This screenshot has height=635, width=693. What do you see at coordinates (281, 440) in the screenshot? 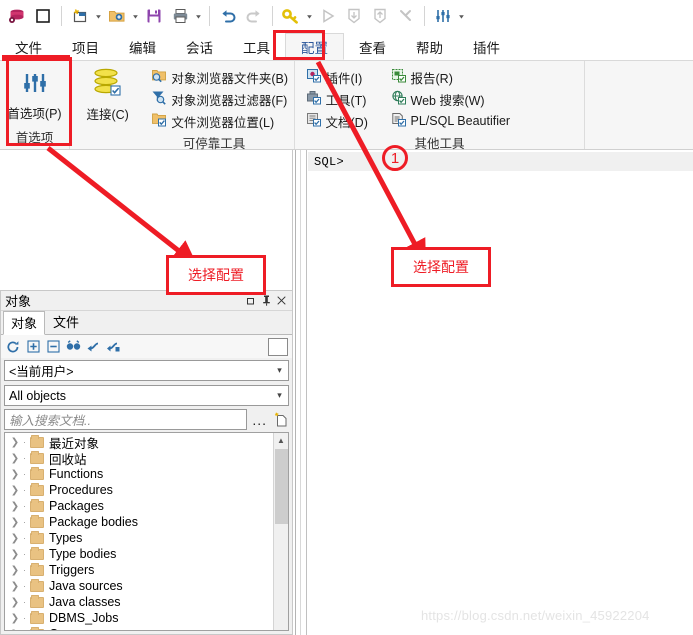
I see `scroll-up-icon: ▲` at bounding box center [281, 440].